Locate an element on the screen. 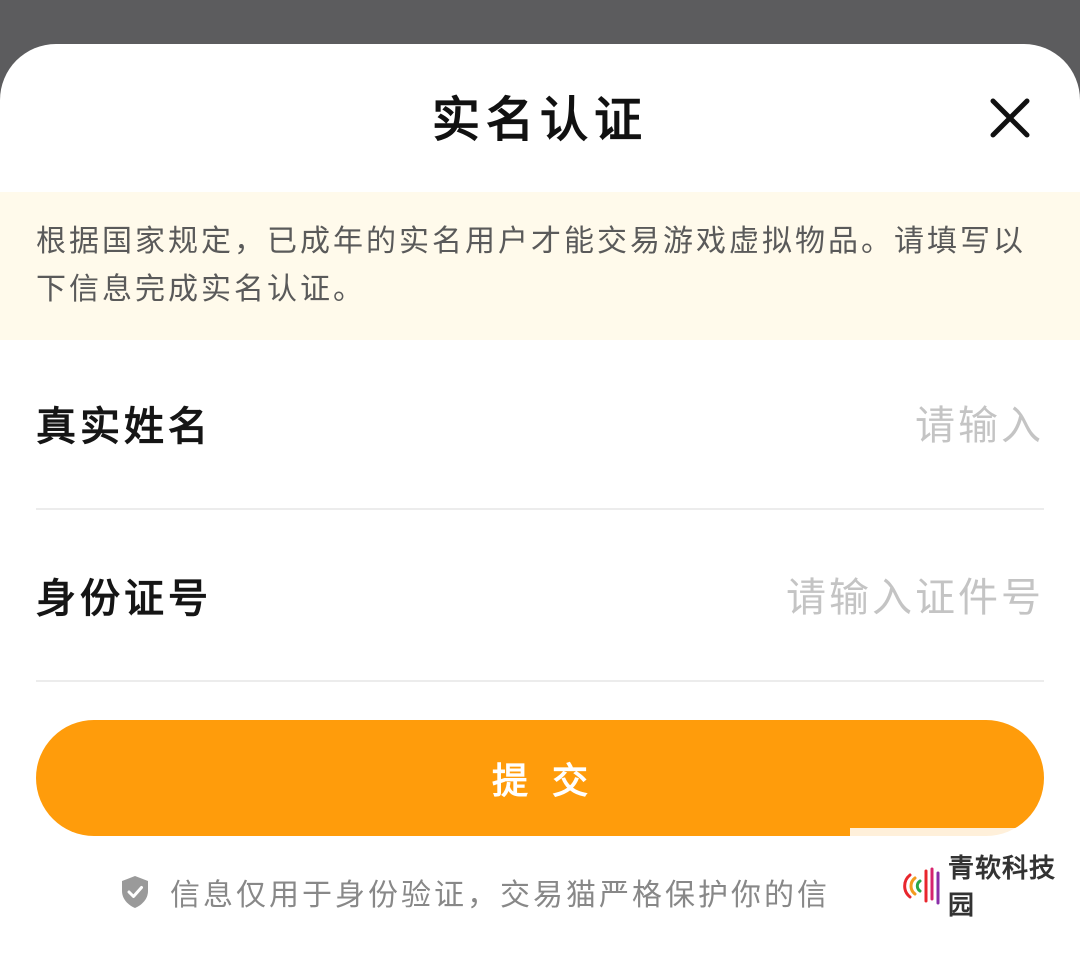 Image resolution: width=1080 pixels, height=954 pixels. privacy-text: 信息仅用于身份验证，交易猫严格保护你的信 is located at coordinates (500, 895).